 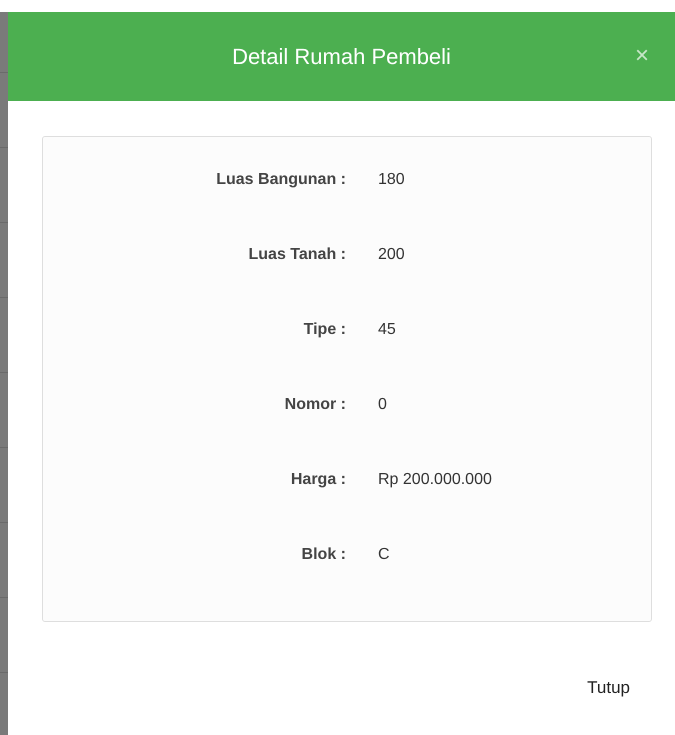 What do you see at coordinates (297, 255) in the screenshot?
I see `detail-label: Luas Tanah :` at bounding box center [297, 255].